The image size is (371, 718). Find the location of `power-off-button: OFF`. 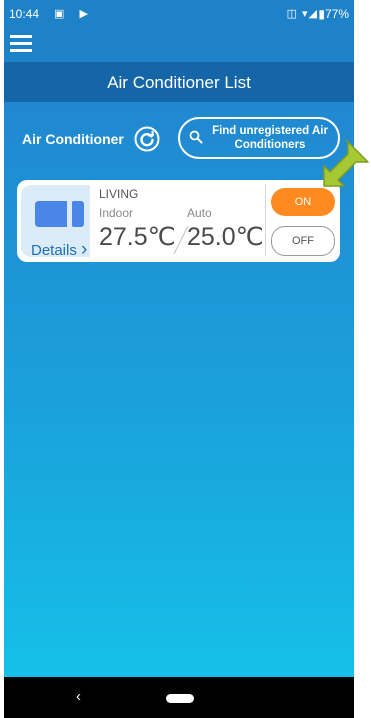

power-off-button: OFF is located at coordinates (303, 241).